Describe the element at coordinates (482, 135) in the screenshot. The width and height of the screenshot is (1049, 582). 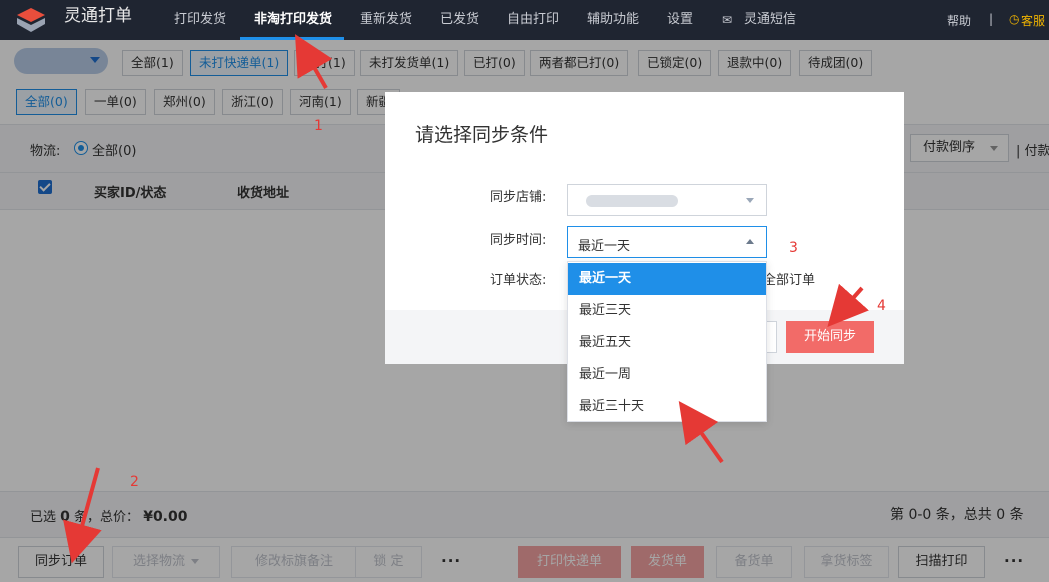
I see `dialog-title: 请选择同步条件` at that location.